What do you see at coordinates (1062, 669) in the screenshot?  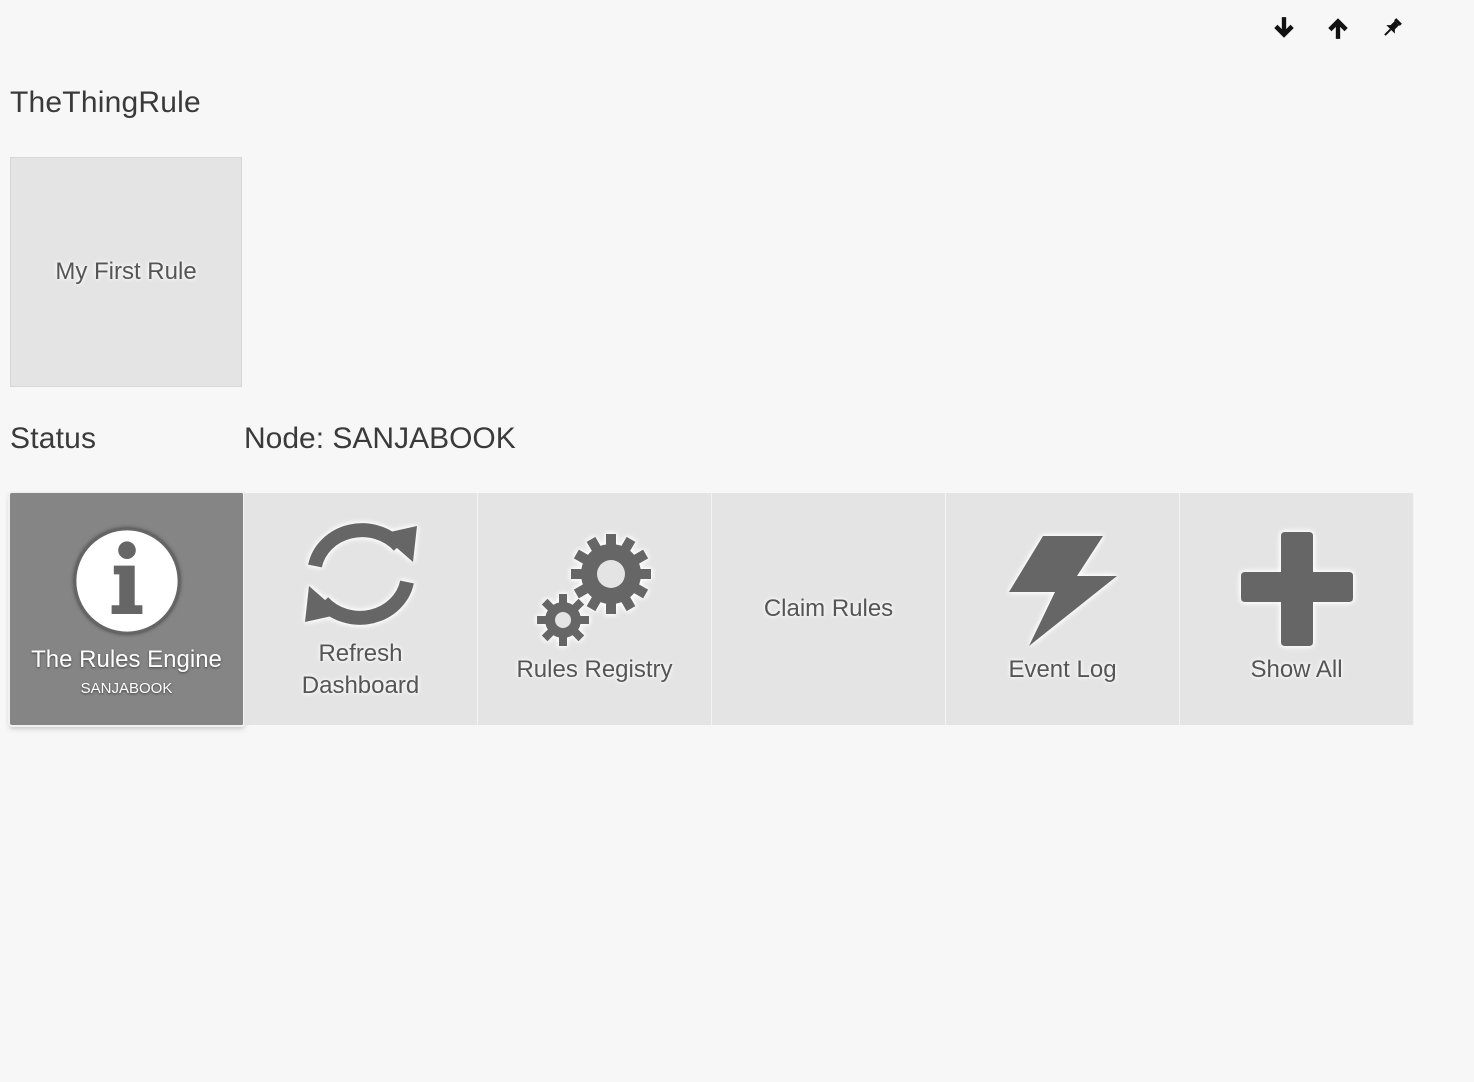 I see `event-log-label: Event Log` at bounding box center [1062, 669].